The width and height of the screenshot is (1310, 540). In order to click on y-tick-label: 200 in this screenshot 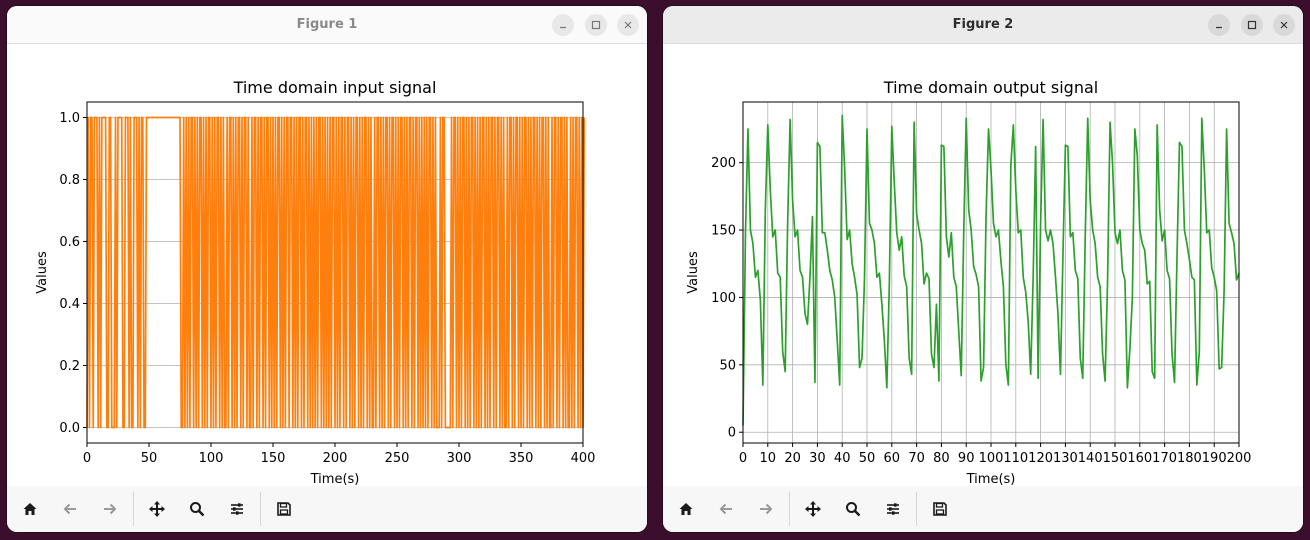, I will do `click(723, 163)`.